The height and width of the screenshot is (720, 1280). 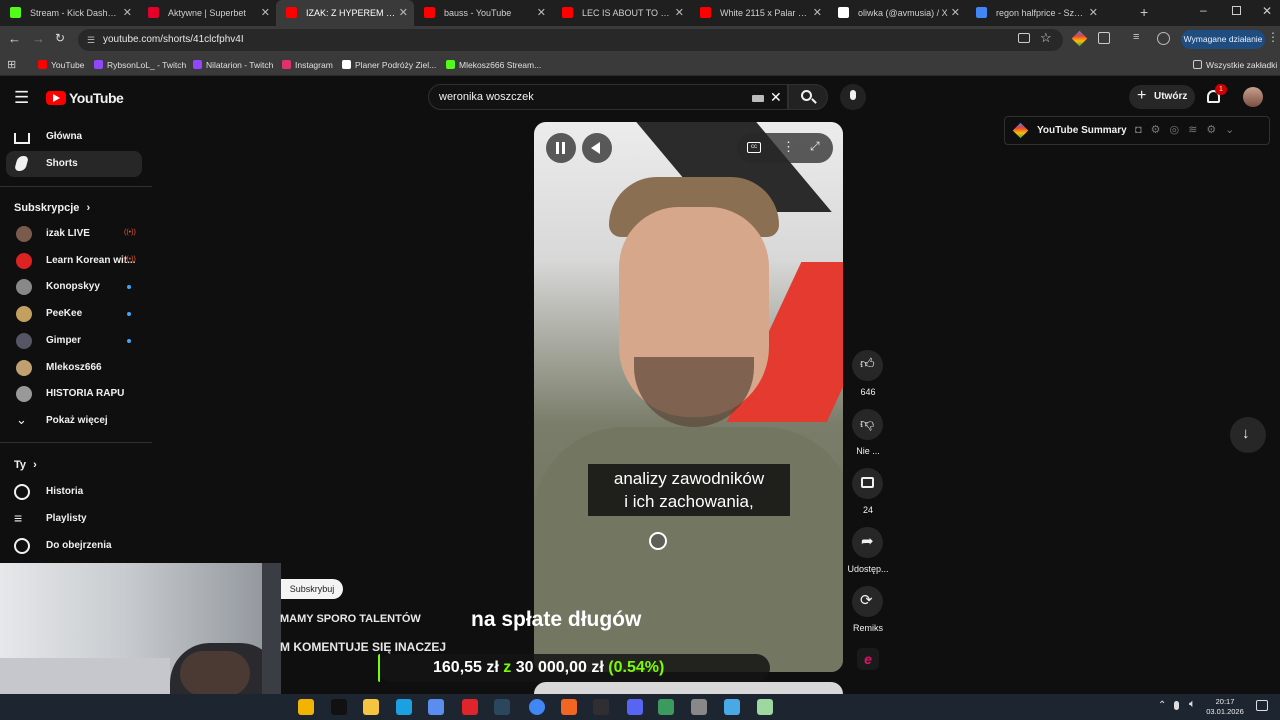 I want to click on steam-icon, so click(x=502, y=707).